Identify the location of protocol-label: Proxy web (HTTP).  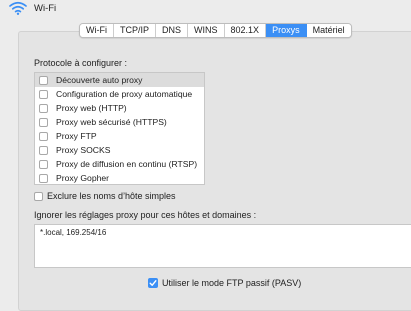
(91, 108).